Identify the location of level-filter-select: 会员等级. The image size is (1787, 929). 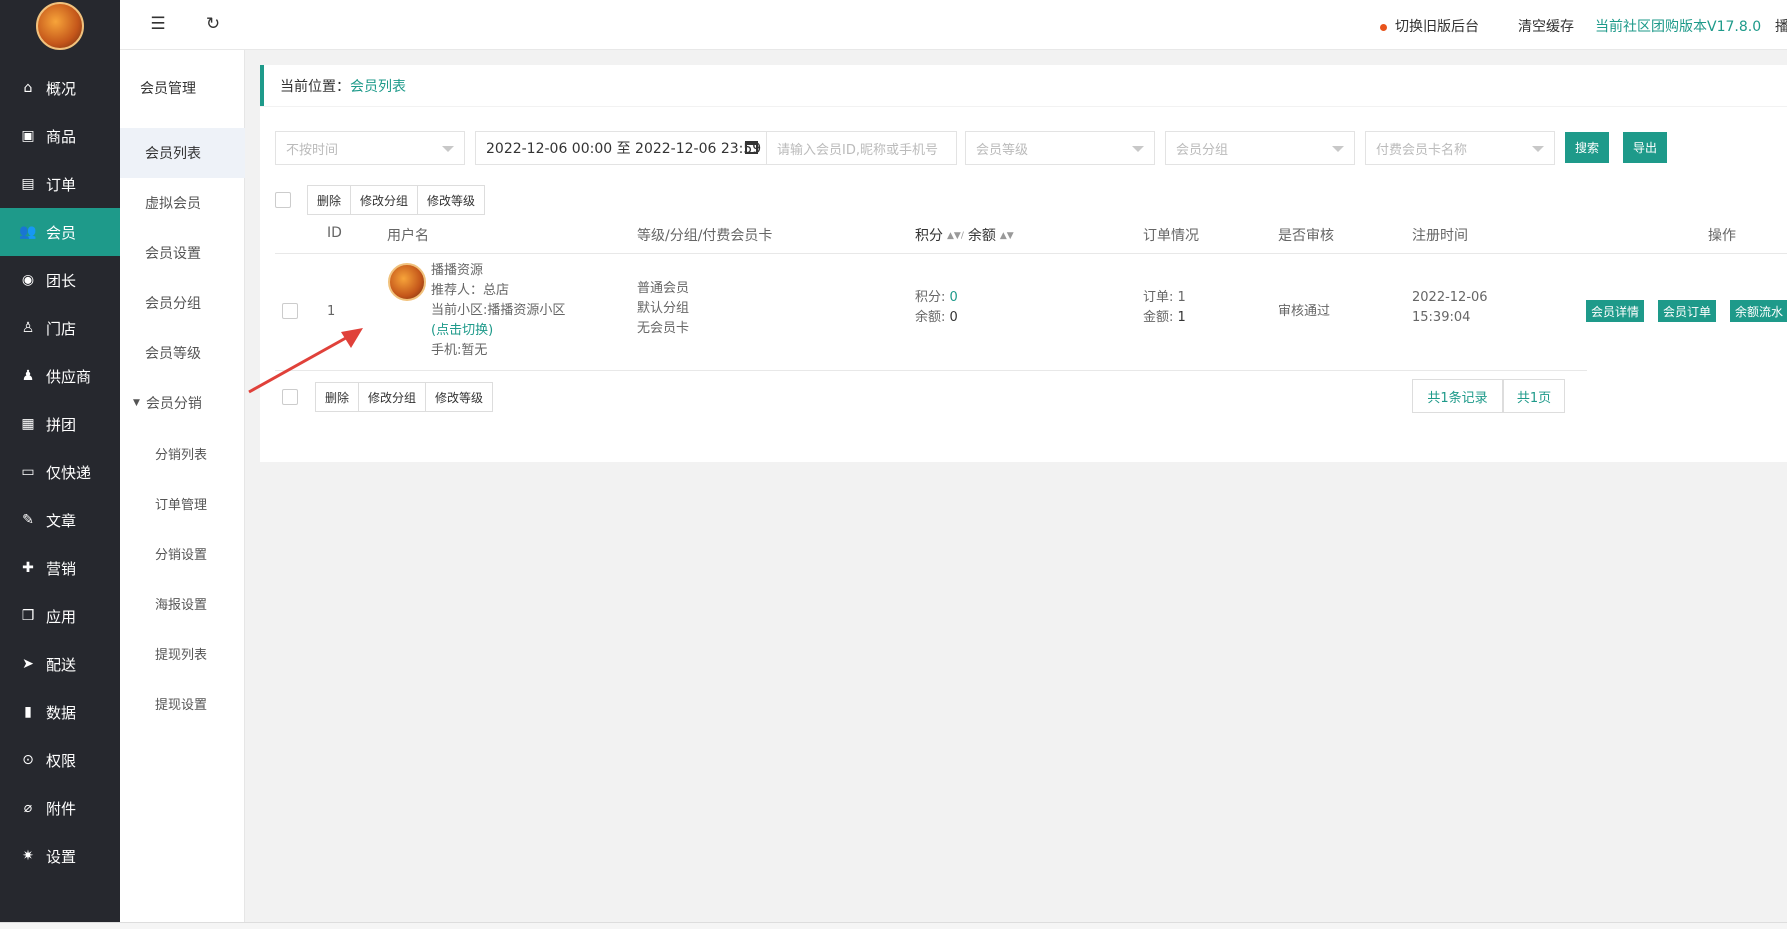
(1060, 148).